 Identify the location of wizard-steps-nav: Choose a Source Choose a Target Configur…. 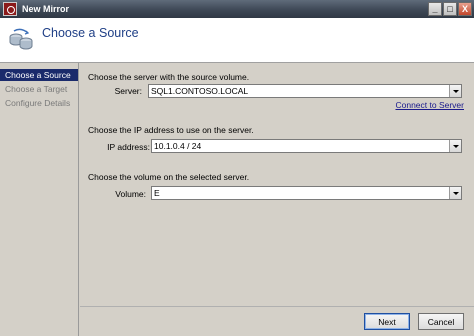
(39, 199).